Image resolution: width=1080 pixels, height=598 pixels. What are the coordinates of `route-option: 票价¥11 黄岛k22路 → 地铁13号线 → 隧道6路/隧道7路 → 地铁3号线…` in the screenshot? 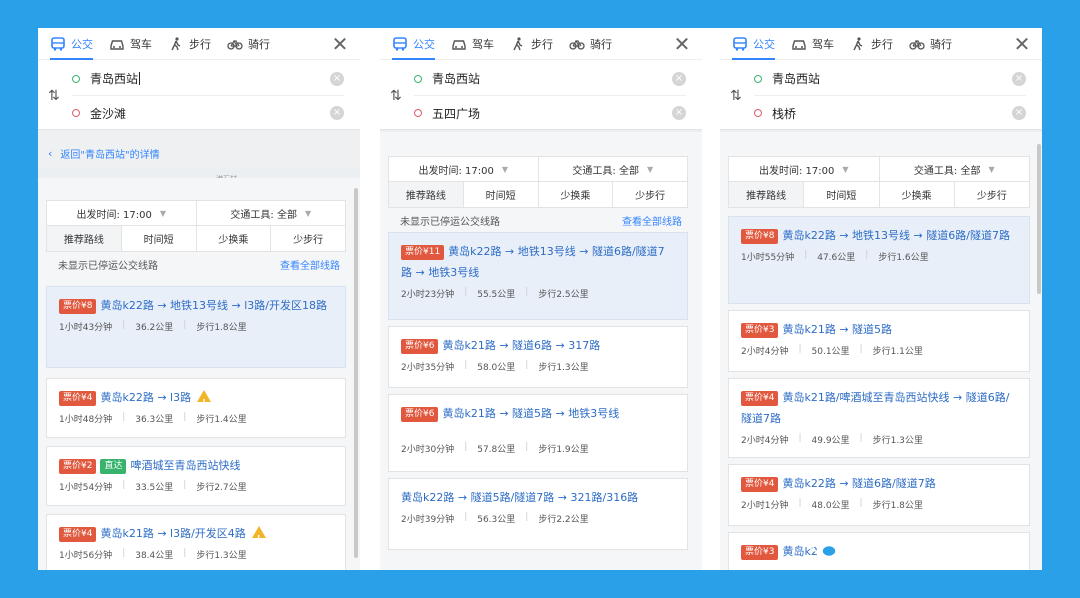 It's located at (538, 276).